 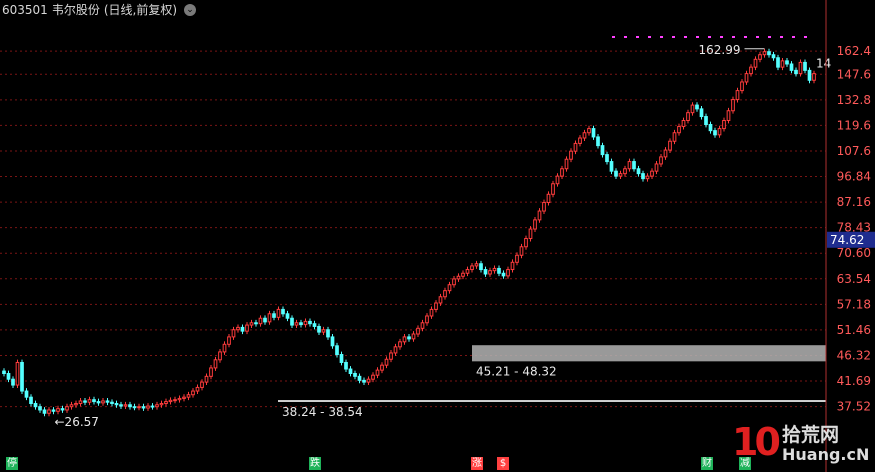 I want to click on event-marker: 停, so click(x=12, y=463).